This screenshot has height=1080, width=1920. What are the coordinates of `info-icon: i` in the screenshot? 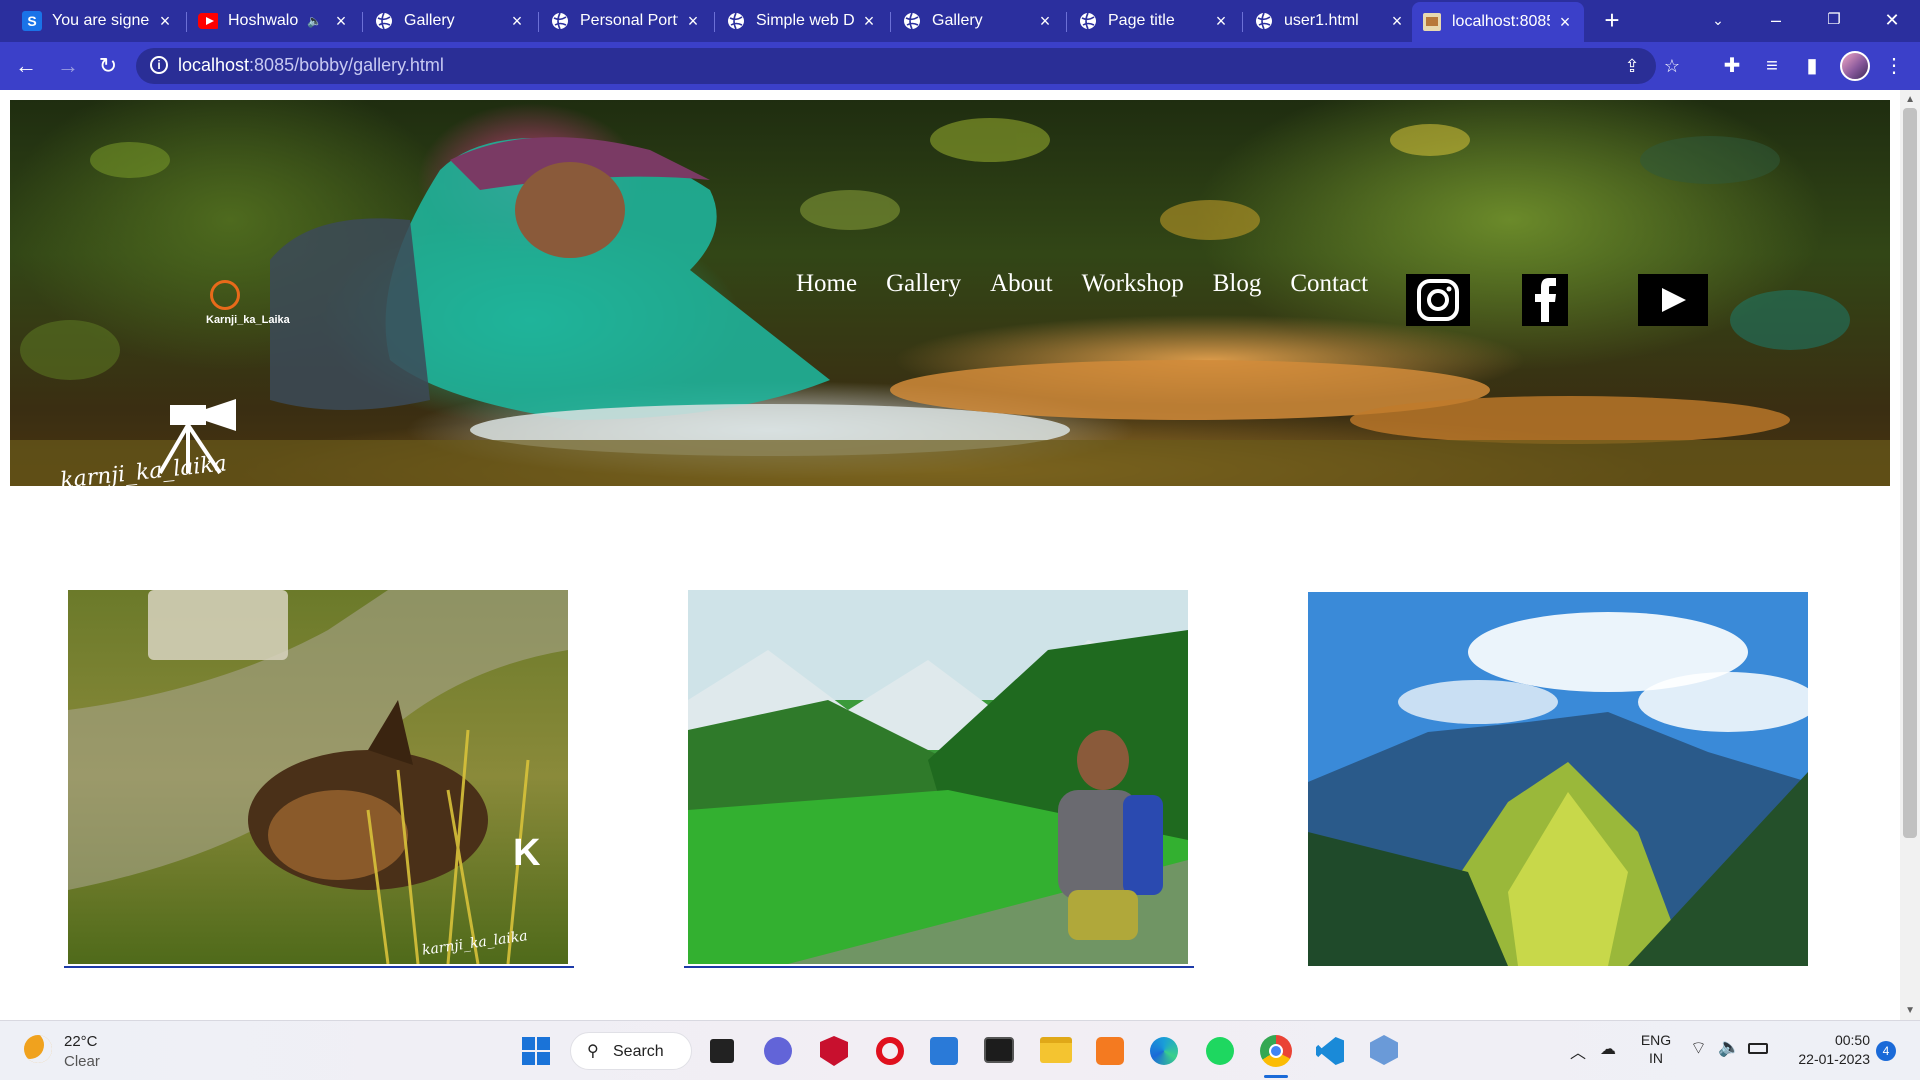 It's located at (159, 65).